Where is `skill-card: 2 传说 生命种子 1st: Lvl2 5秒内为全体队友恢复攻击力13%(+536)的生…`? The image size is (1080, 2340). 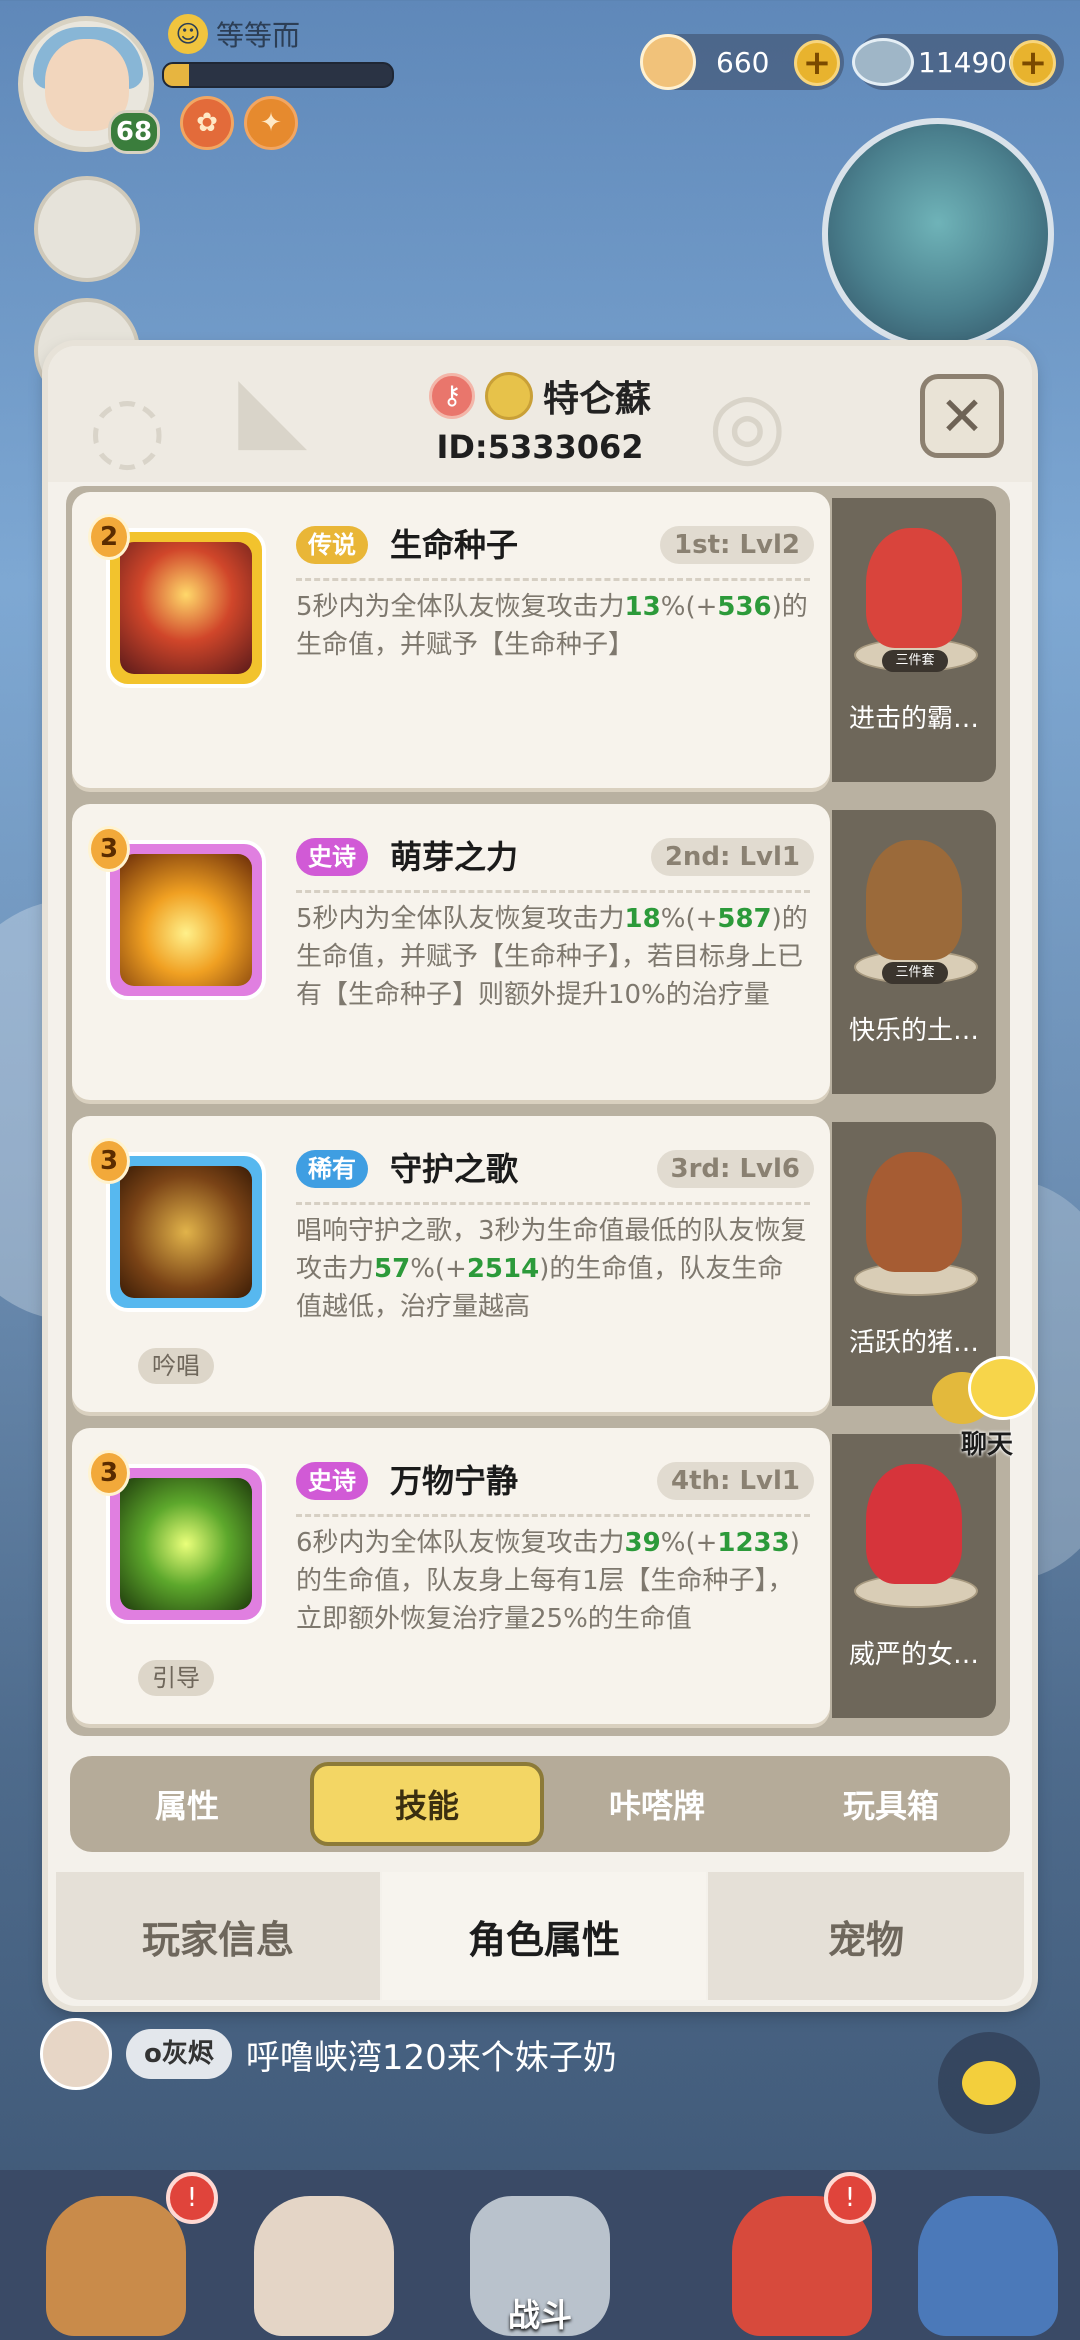
skill-card: 2 传说 生命种子 1st: Lvl2 5秒内为全体队友恢复攻击力13%(+536)的生… is located at coordinates (451, 640).